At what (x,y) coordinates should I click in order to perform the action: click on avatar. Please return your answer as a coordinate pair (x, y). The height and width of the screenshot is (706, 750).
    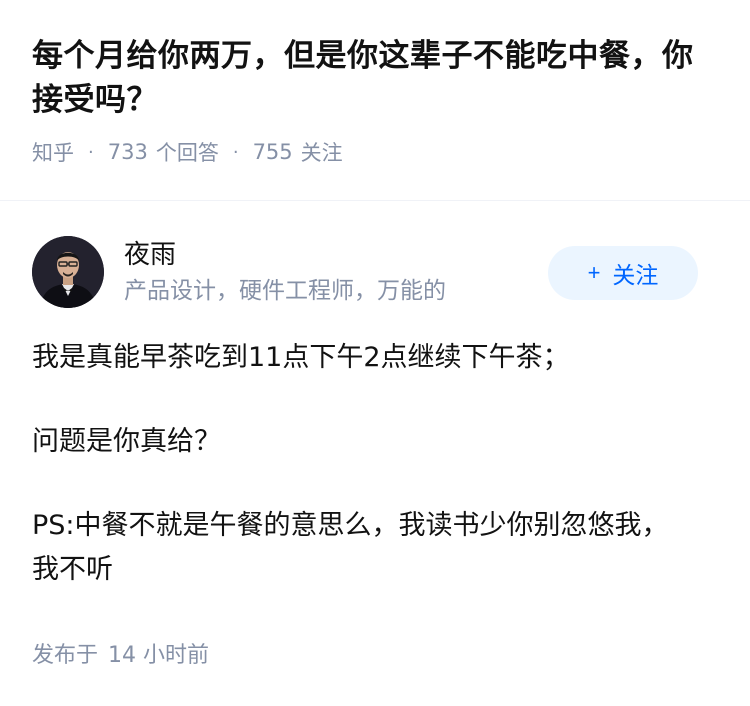
    Looking at the image, I should click on (68, 272).